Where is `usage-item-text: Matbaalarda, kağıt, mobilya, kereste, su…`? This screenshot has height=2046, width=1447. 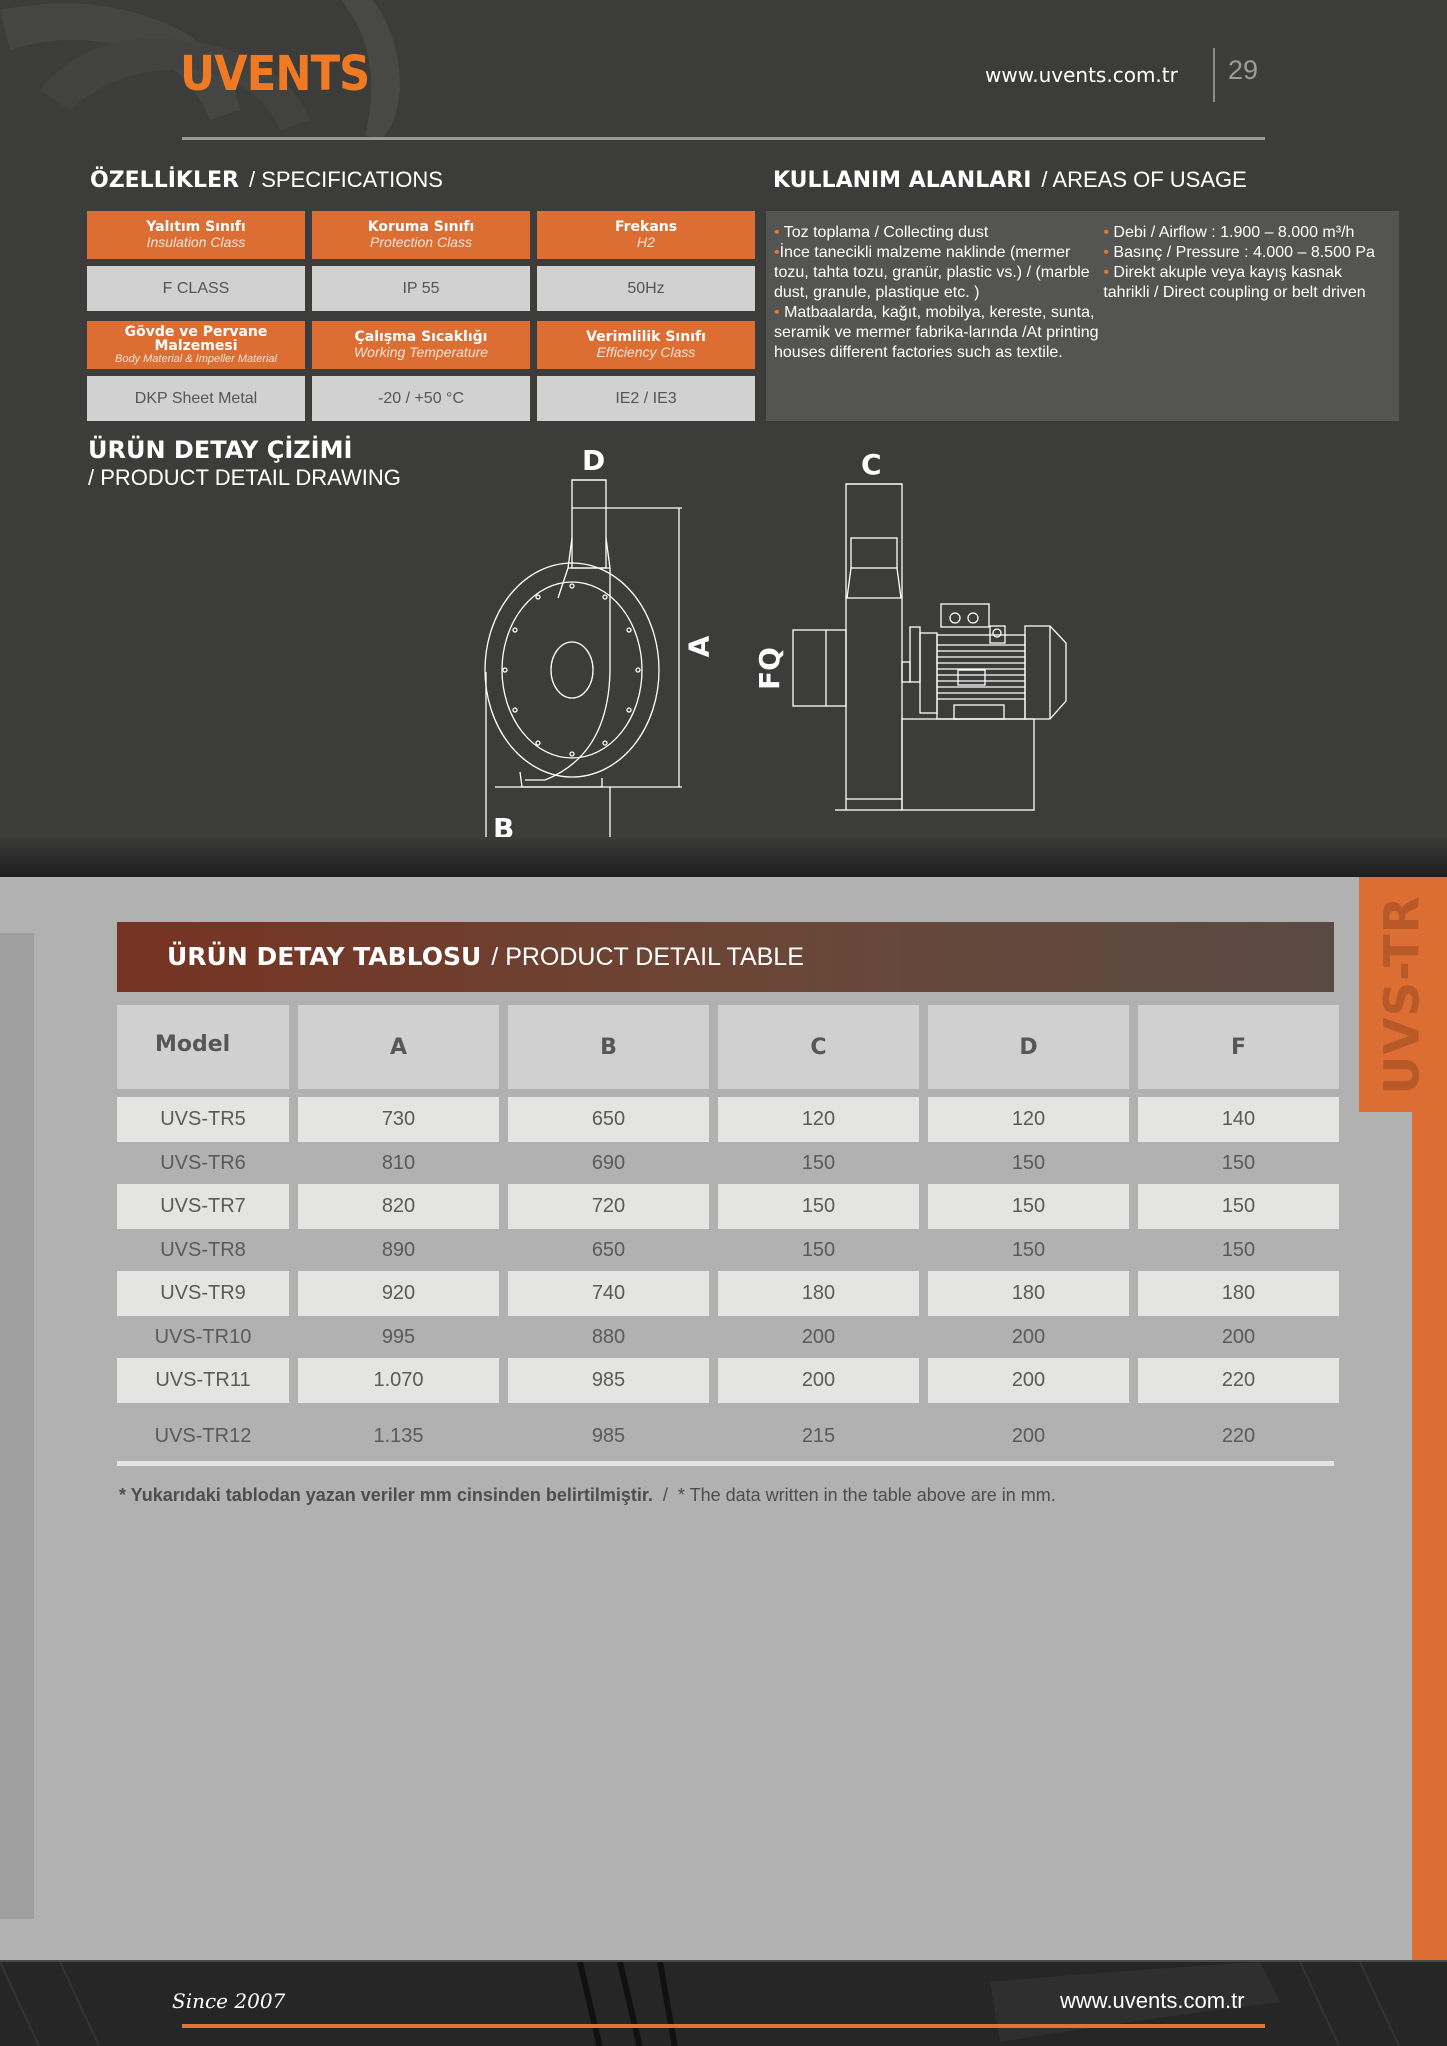
usage-item-text: Matbaalarda, kağıt, mobilya, kereste, su… is located at coordinates (936, 332).